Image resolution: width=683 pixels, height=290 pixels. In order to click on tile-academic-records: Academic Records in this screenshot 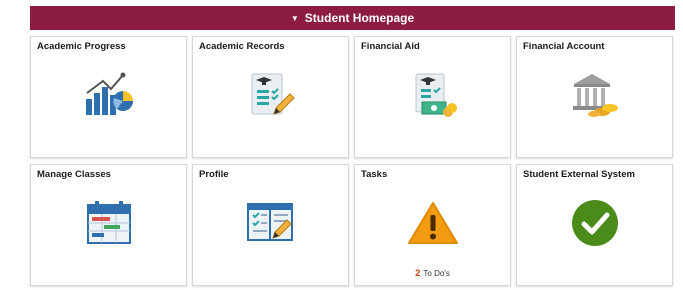, I will do `click(270, 97)`.